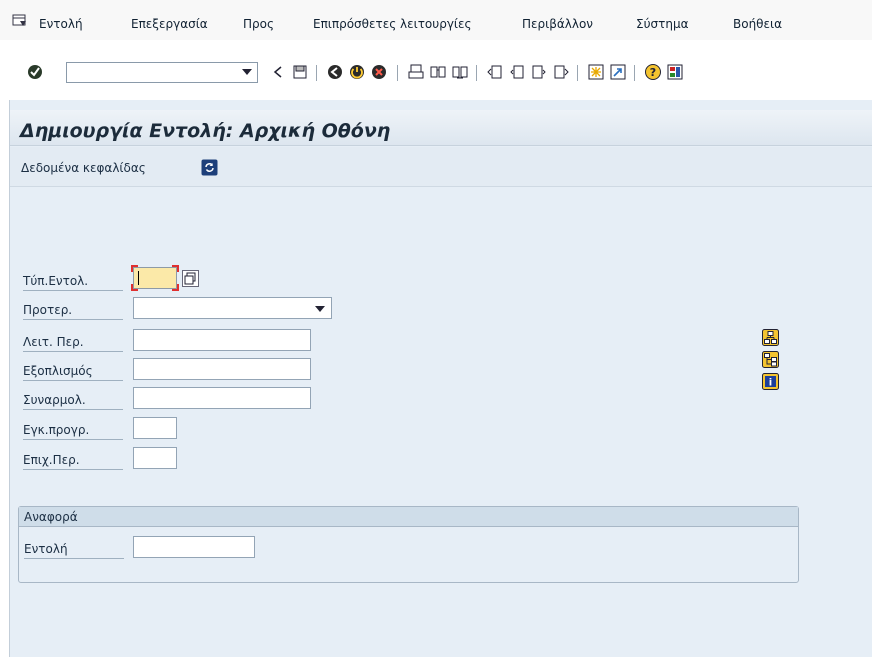  What do you see at coordinates (441, 167) in the screenshot?
I see `application-toolbar: Δεδομένα κεφαλίδας` at bounding box center [441, 167].